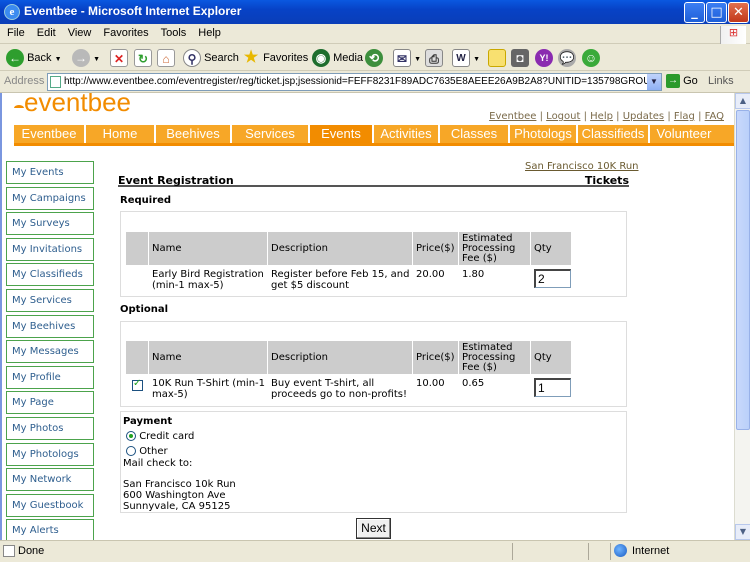 The height and width of the screenshot is (562, 750). Describe the element at coordinates (684, 134) in the screenshot. I see `nav-volunteer: Volunteer` at that location.